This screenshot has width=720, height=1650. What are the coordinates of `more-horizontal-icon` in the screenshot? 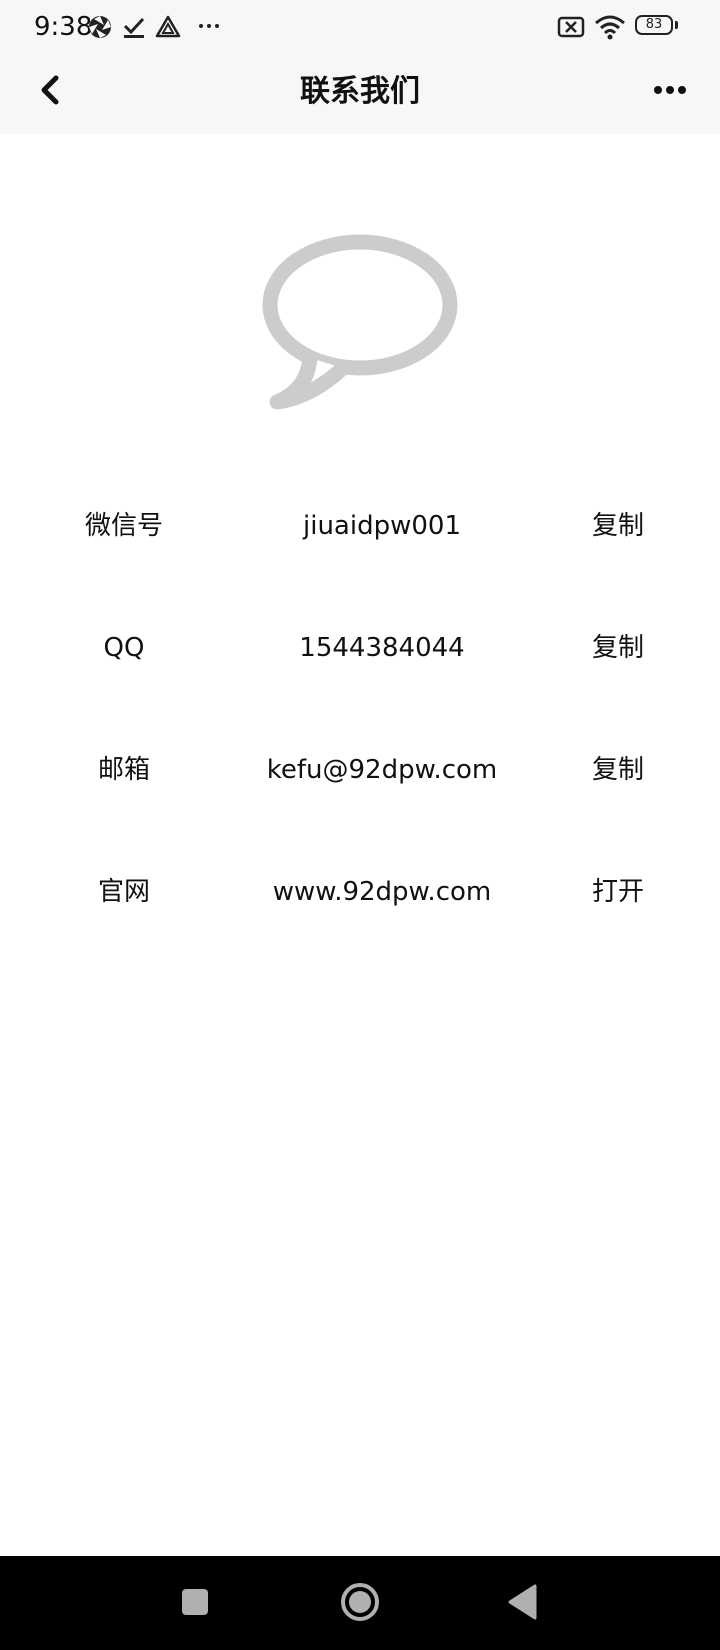 It's located at (670, 90).